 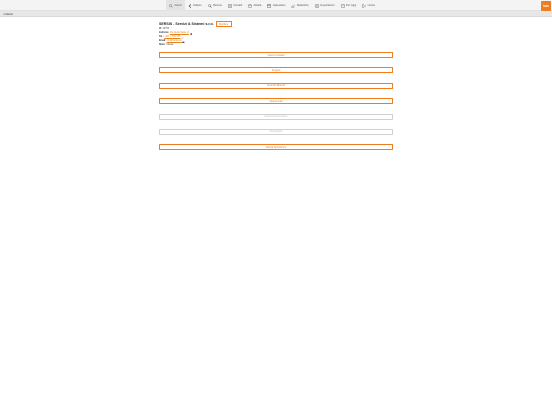 What do you see at coordinates (209, 5) in the screenshot?
I see `magnifier-icon` at bounding box center [209, 5].